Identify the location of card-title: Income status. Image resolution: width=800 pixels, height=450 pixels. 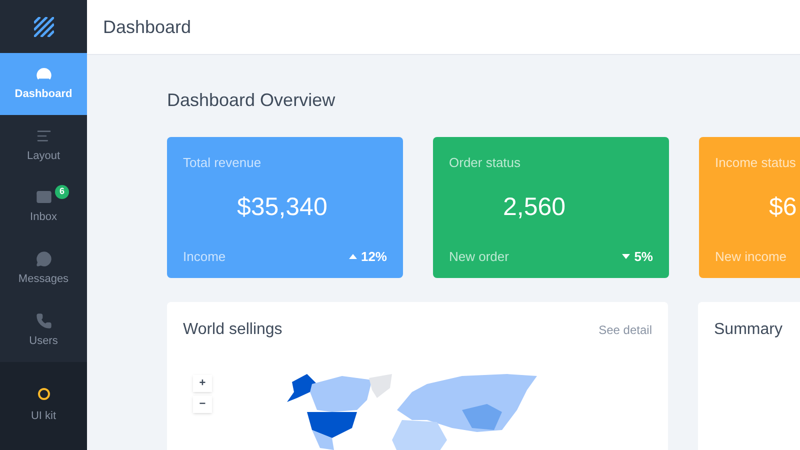
(756, 163).